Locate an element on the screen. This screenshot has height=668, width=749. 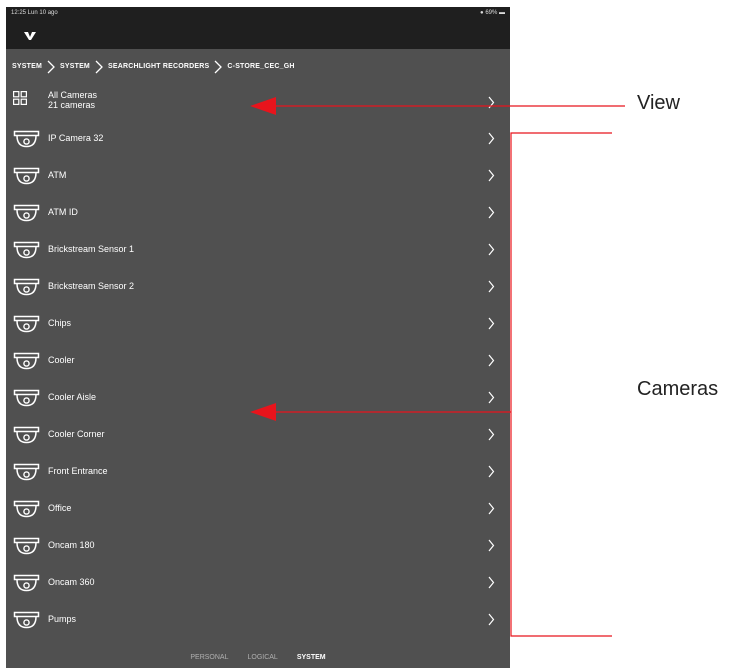
view-arrow-head is located at coordinates (263, 106).